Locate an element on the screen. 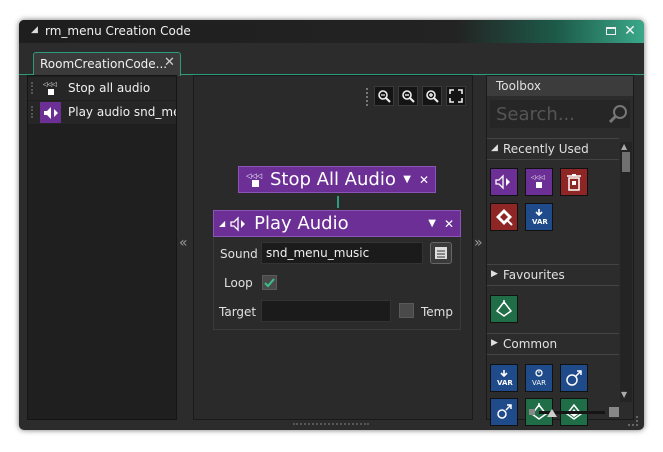  small-icon is located at coordinates (532, 412).